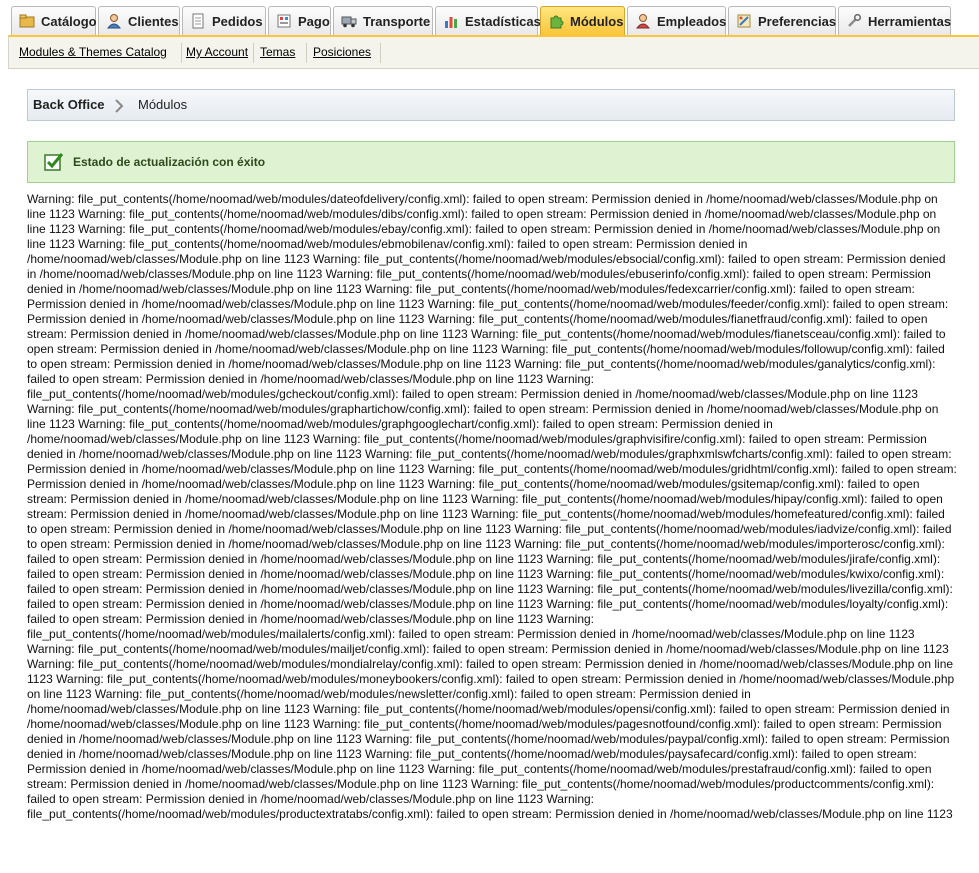 This screenshot has width=979, height=873. I want to click on catalog-icon, so click(27, 21).